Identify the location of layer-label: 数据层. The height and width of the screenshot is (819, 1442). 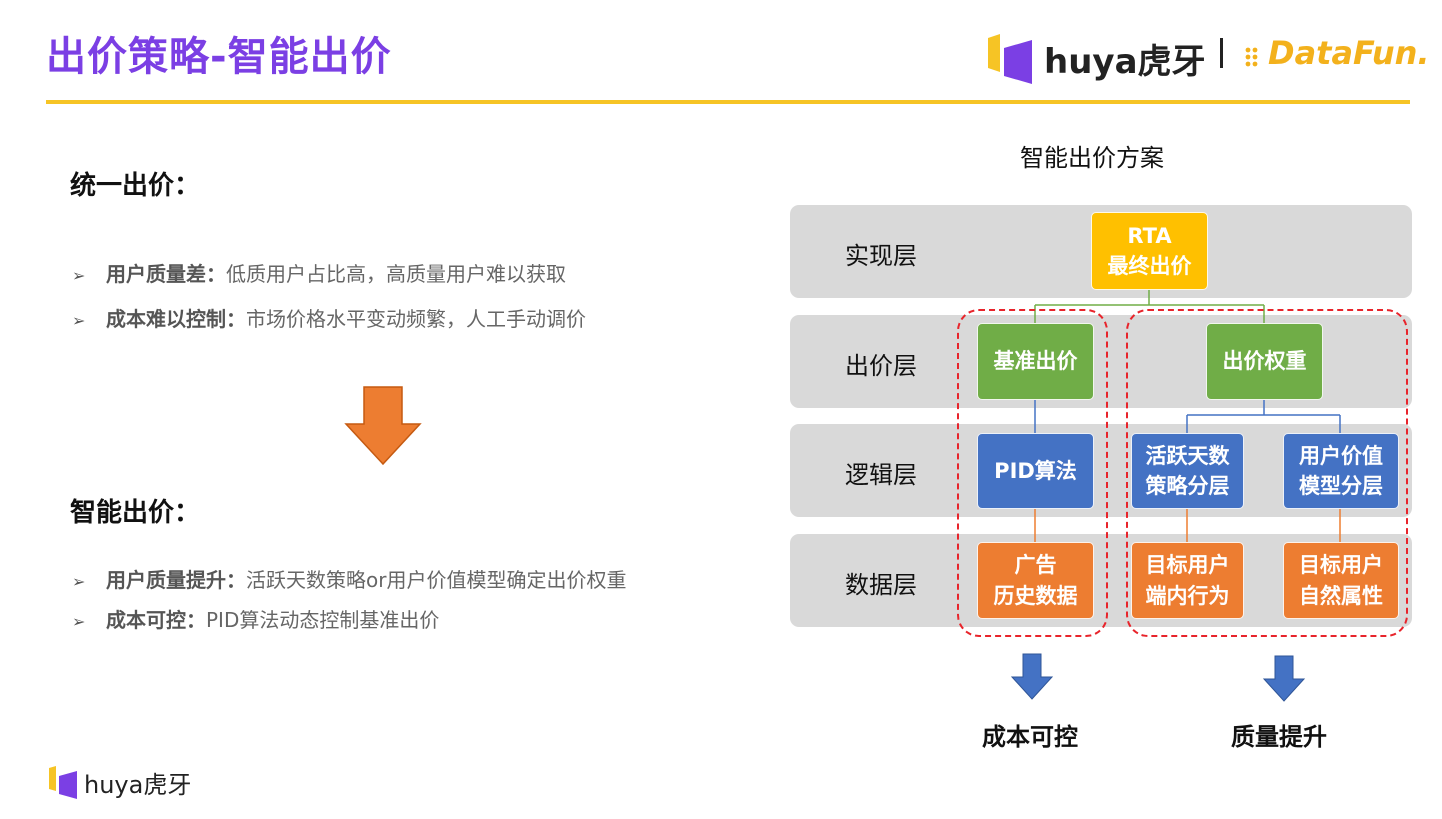
(881, 585).